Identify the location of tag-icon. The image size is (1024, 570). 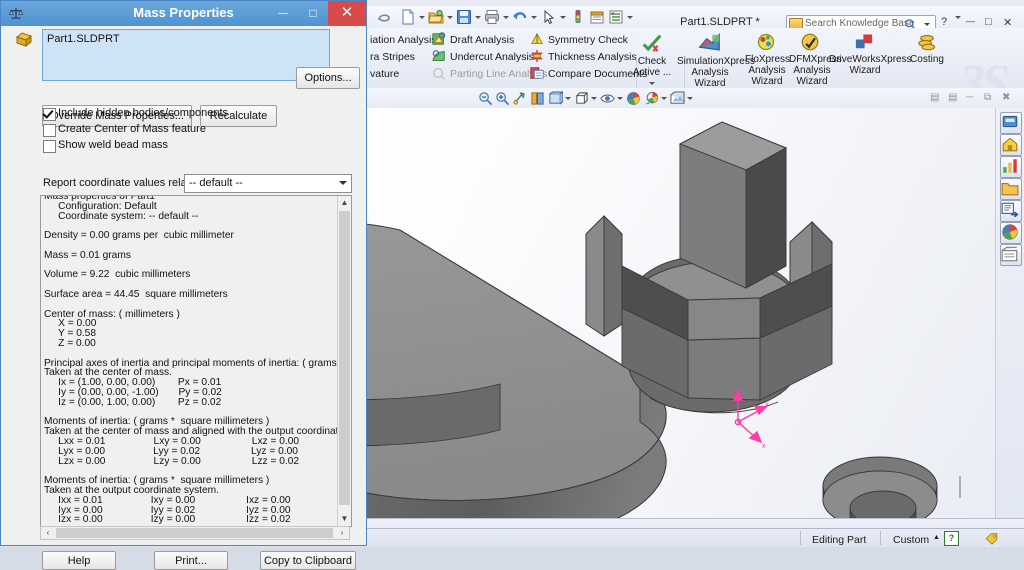
(992, 538).